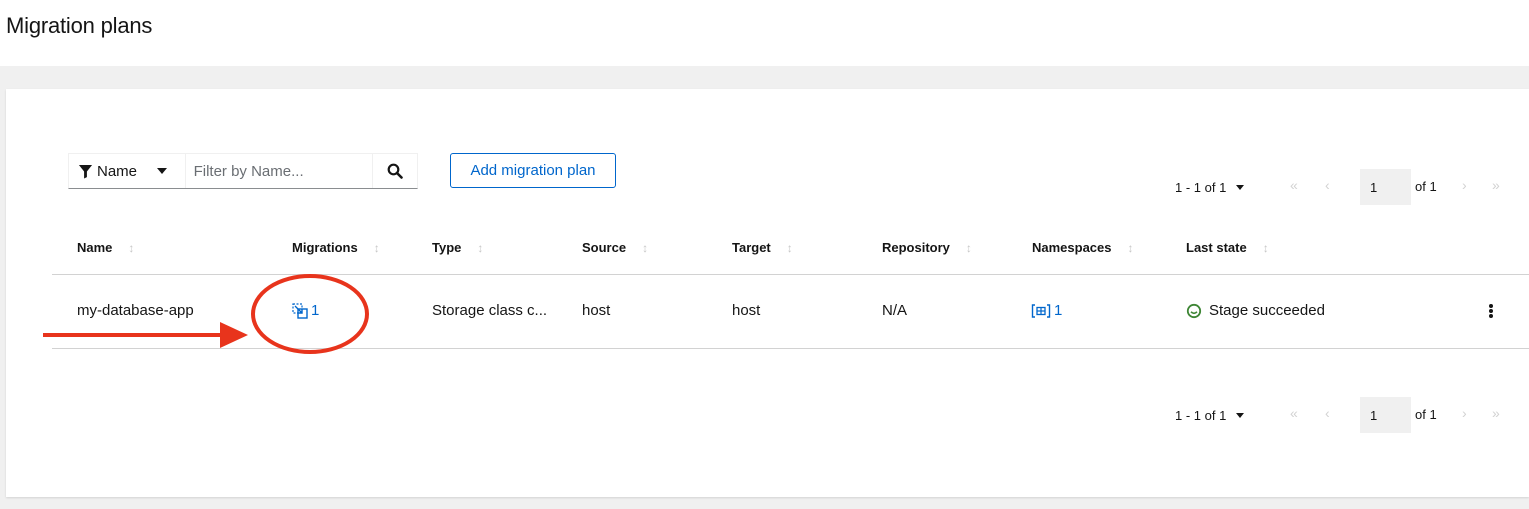  I want to click on migrations-count: 1, so click(315, 310).